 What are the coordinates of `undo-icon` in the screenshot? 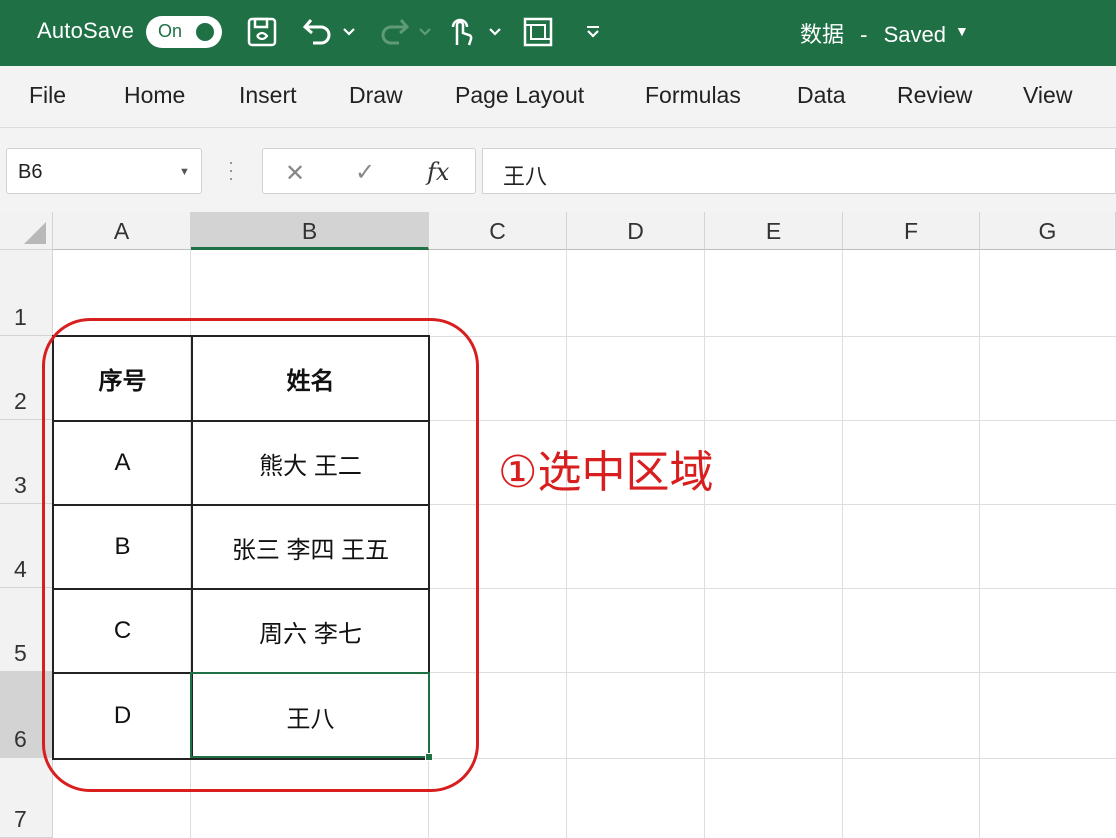 It's located at (318, 32).